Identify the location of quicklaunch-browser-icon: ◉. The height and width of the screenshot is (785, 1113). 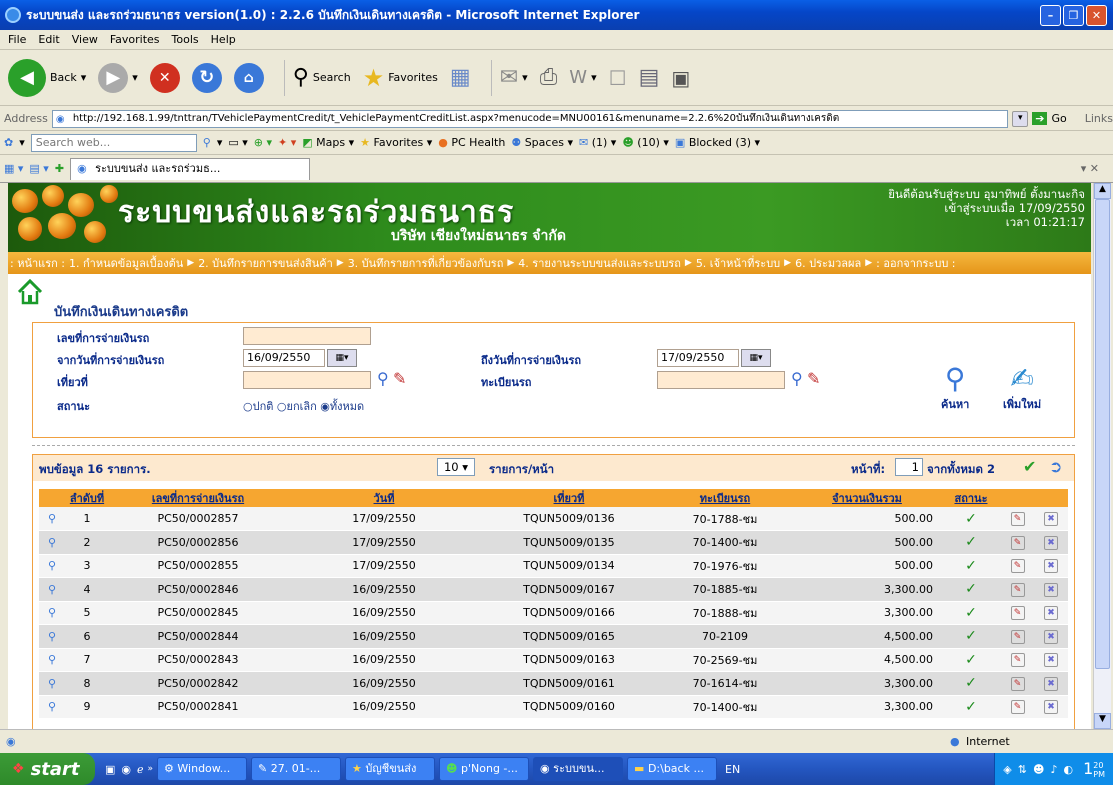
(126, 769).